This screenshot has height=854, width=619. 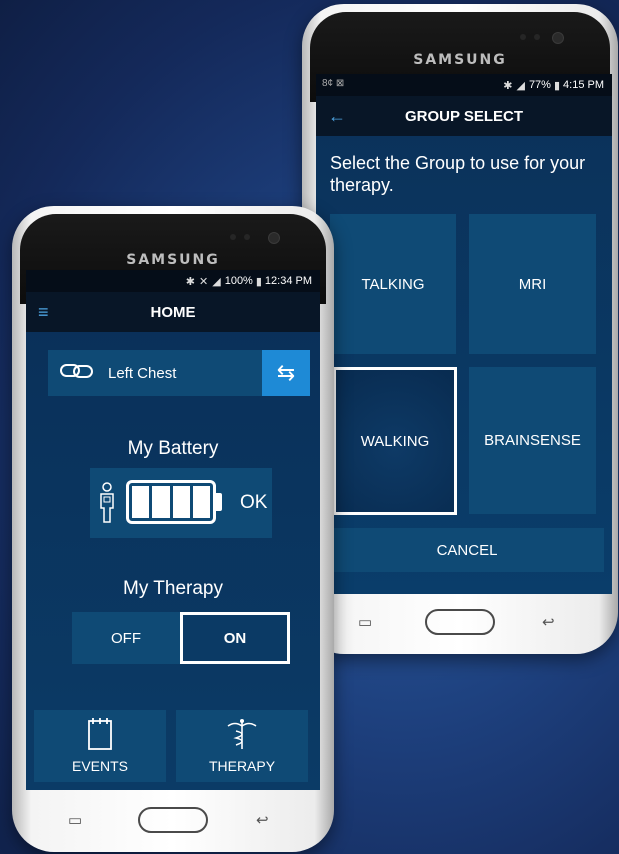 What do you see at coordinates (583, 85) in the screenshot?
I see `status-time: 4:15 PM` at bounding box center [583, 85].